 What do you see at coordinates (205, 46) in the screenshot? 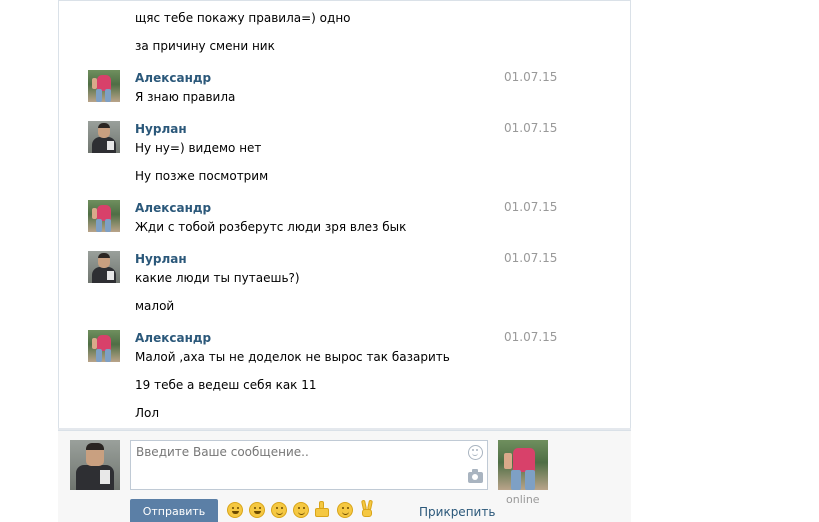
I see `message-text: за причину смени ник` at bounding box center [205, 46].